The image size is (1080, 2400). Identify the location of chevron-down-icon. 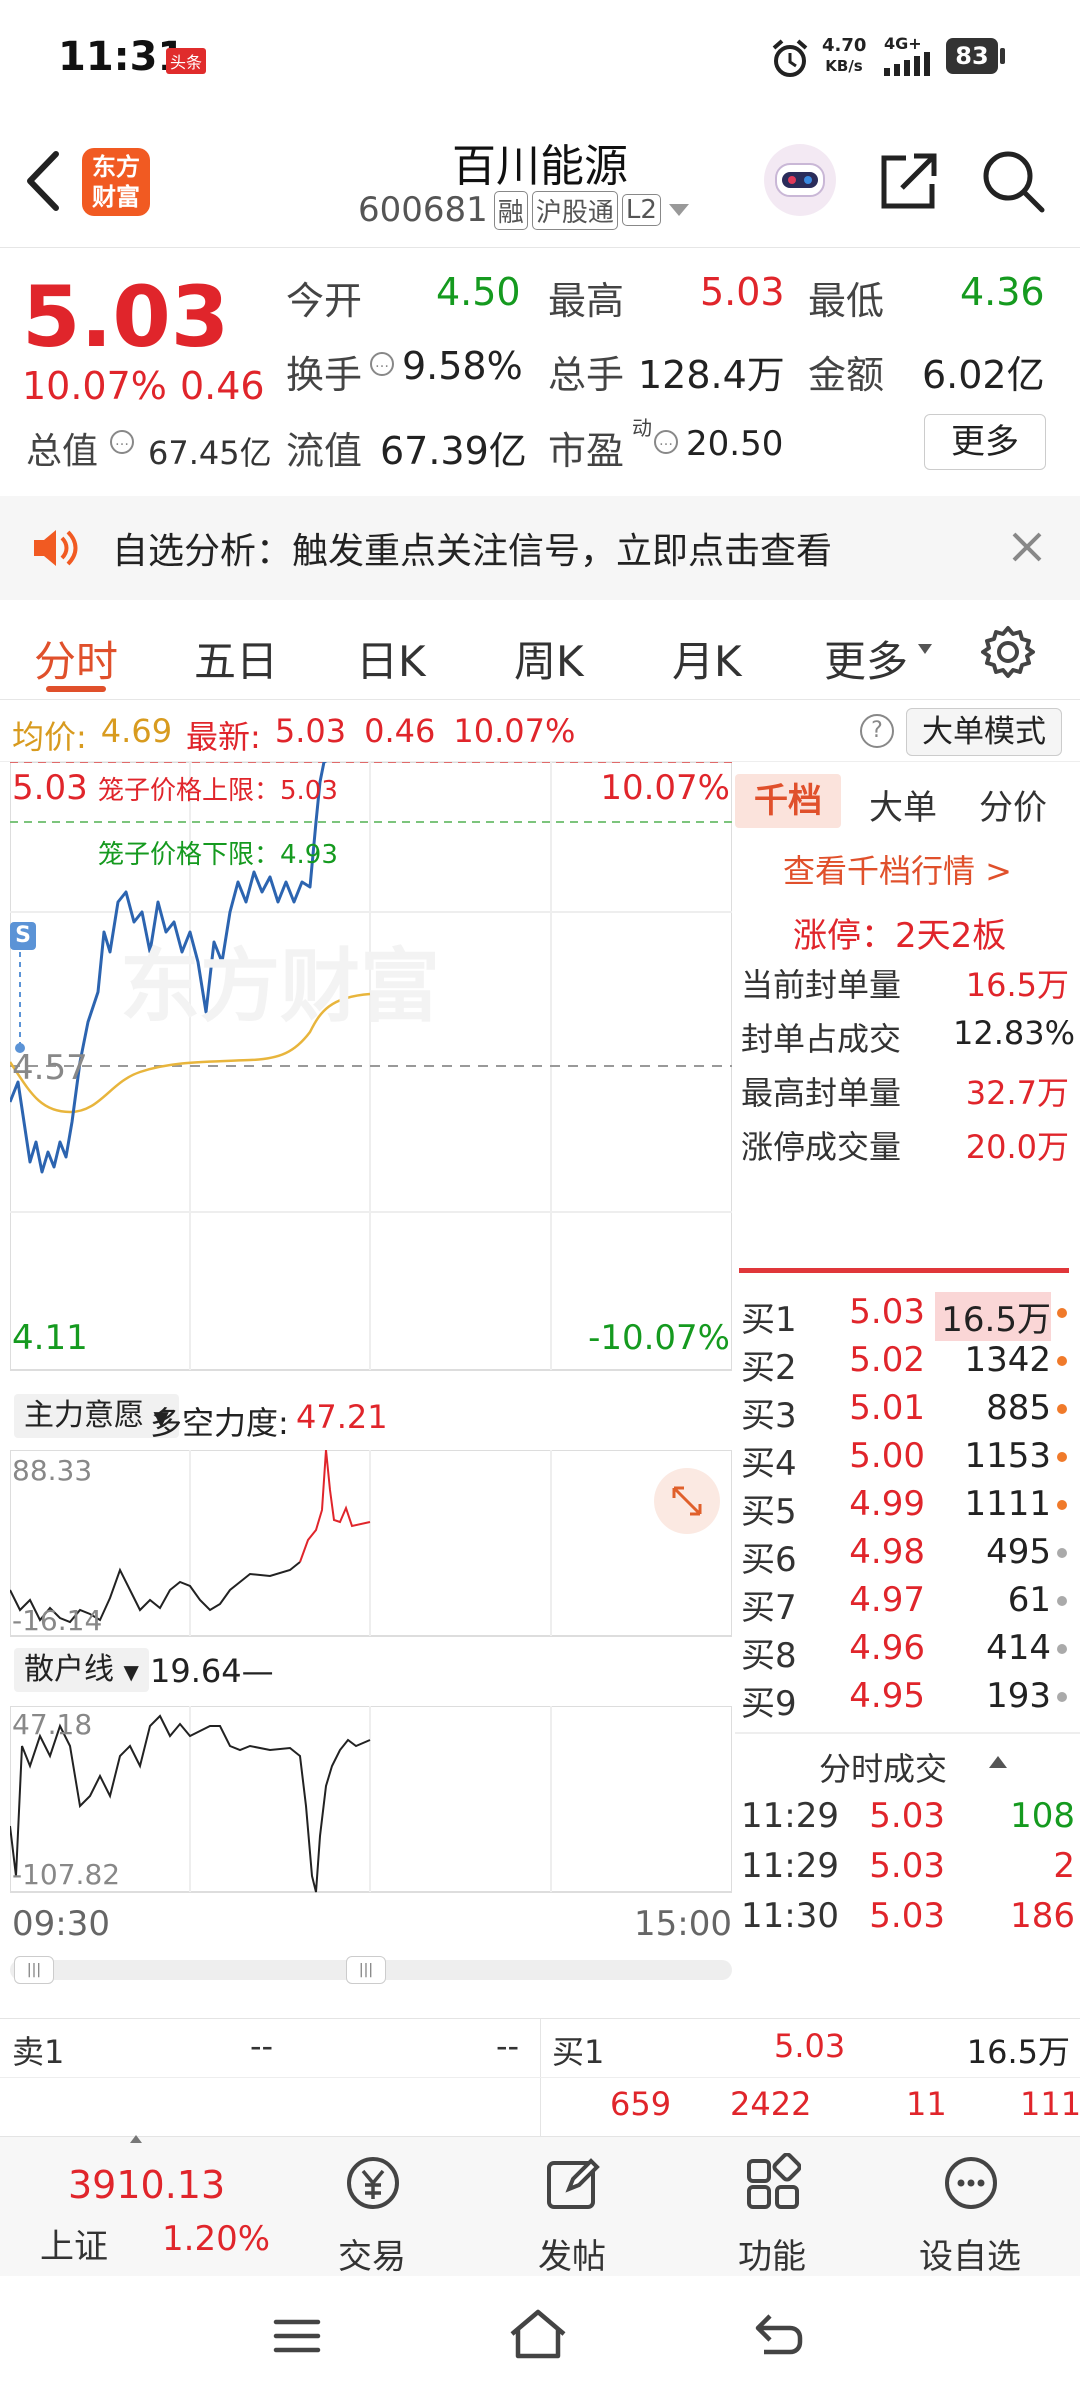
(678, 210).